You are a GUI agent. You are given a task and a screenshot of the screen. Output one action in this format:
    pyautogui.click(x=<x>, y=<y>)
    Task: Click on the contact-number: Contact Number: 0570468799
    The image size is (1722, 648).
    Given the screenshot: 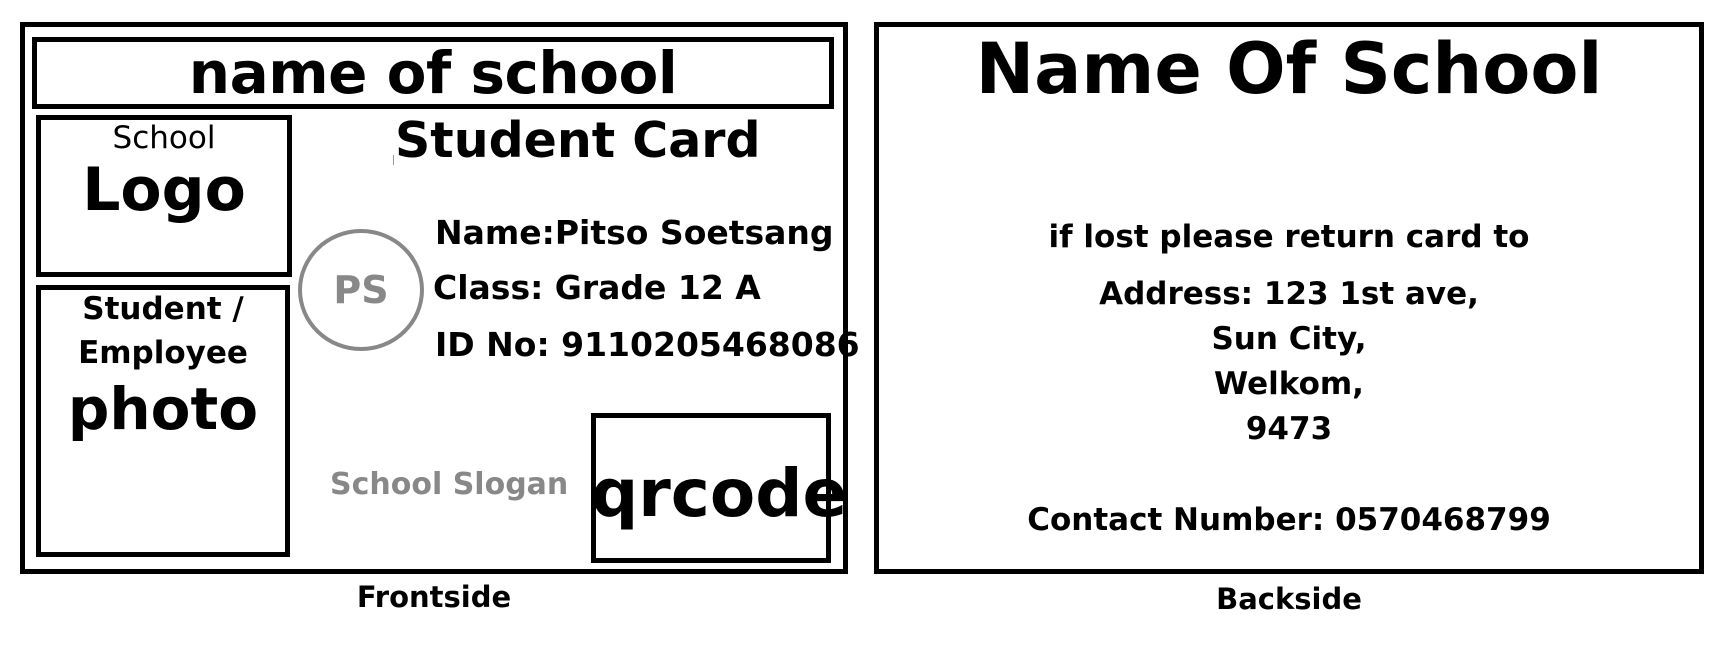 What is the action you would take?
    pyautogui.click(x=1289, y=520)
    